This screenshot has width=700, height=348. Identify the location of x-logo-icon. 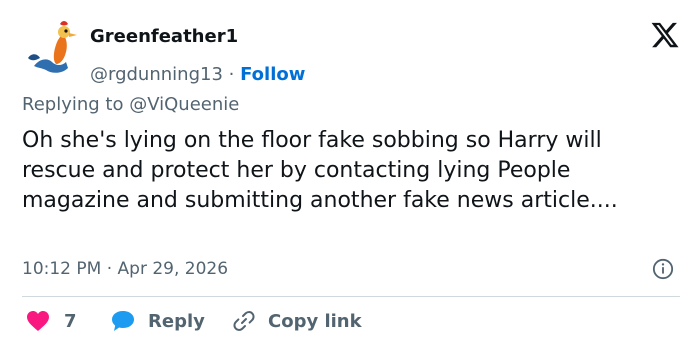
(665, 35).